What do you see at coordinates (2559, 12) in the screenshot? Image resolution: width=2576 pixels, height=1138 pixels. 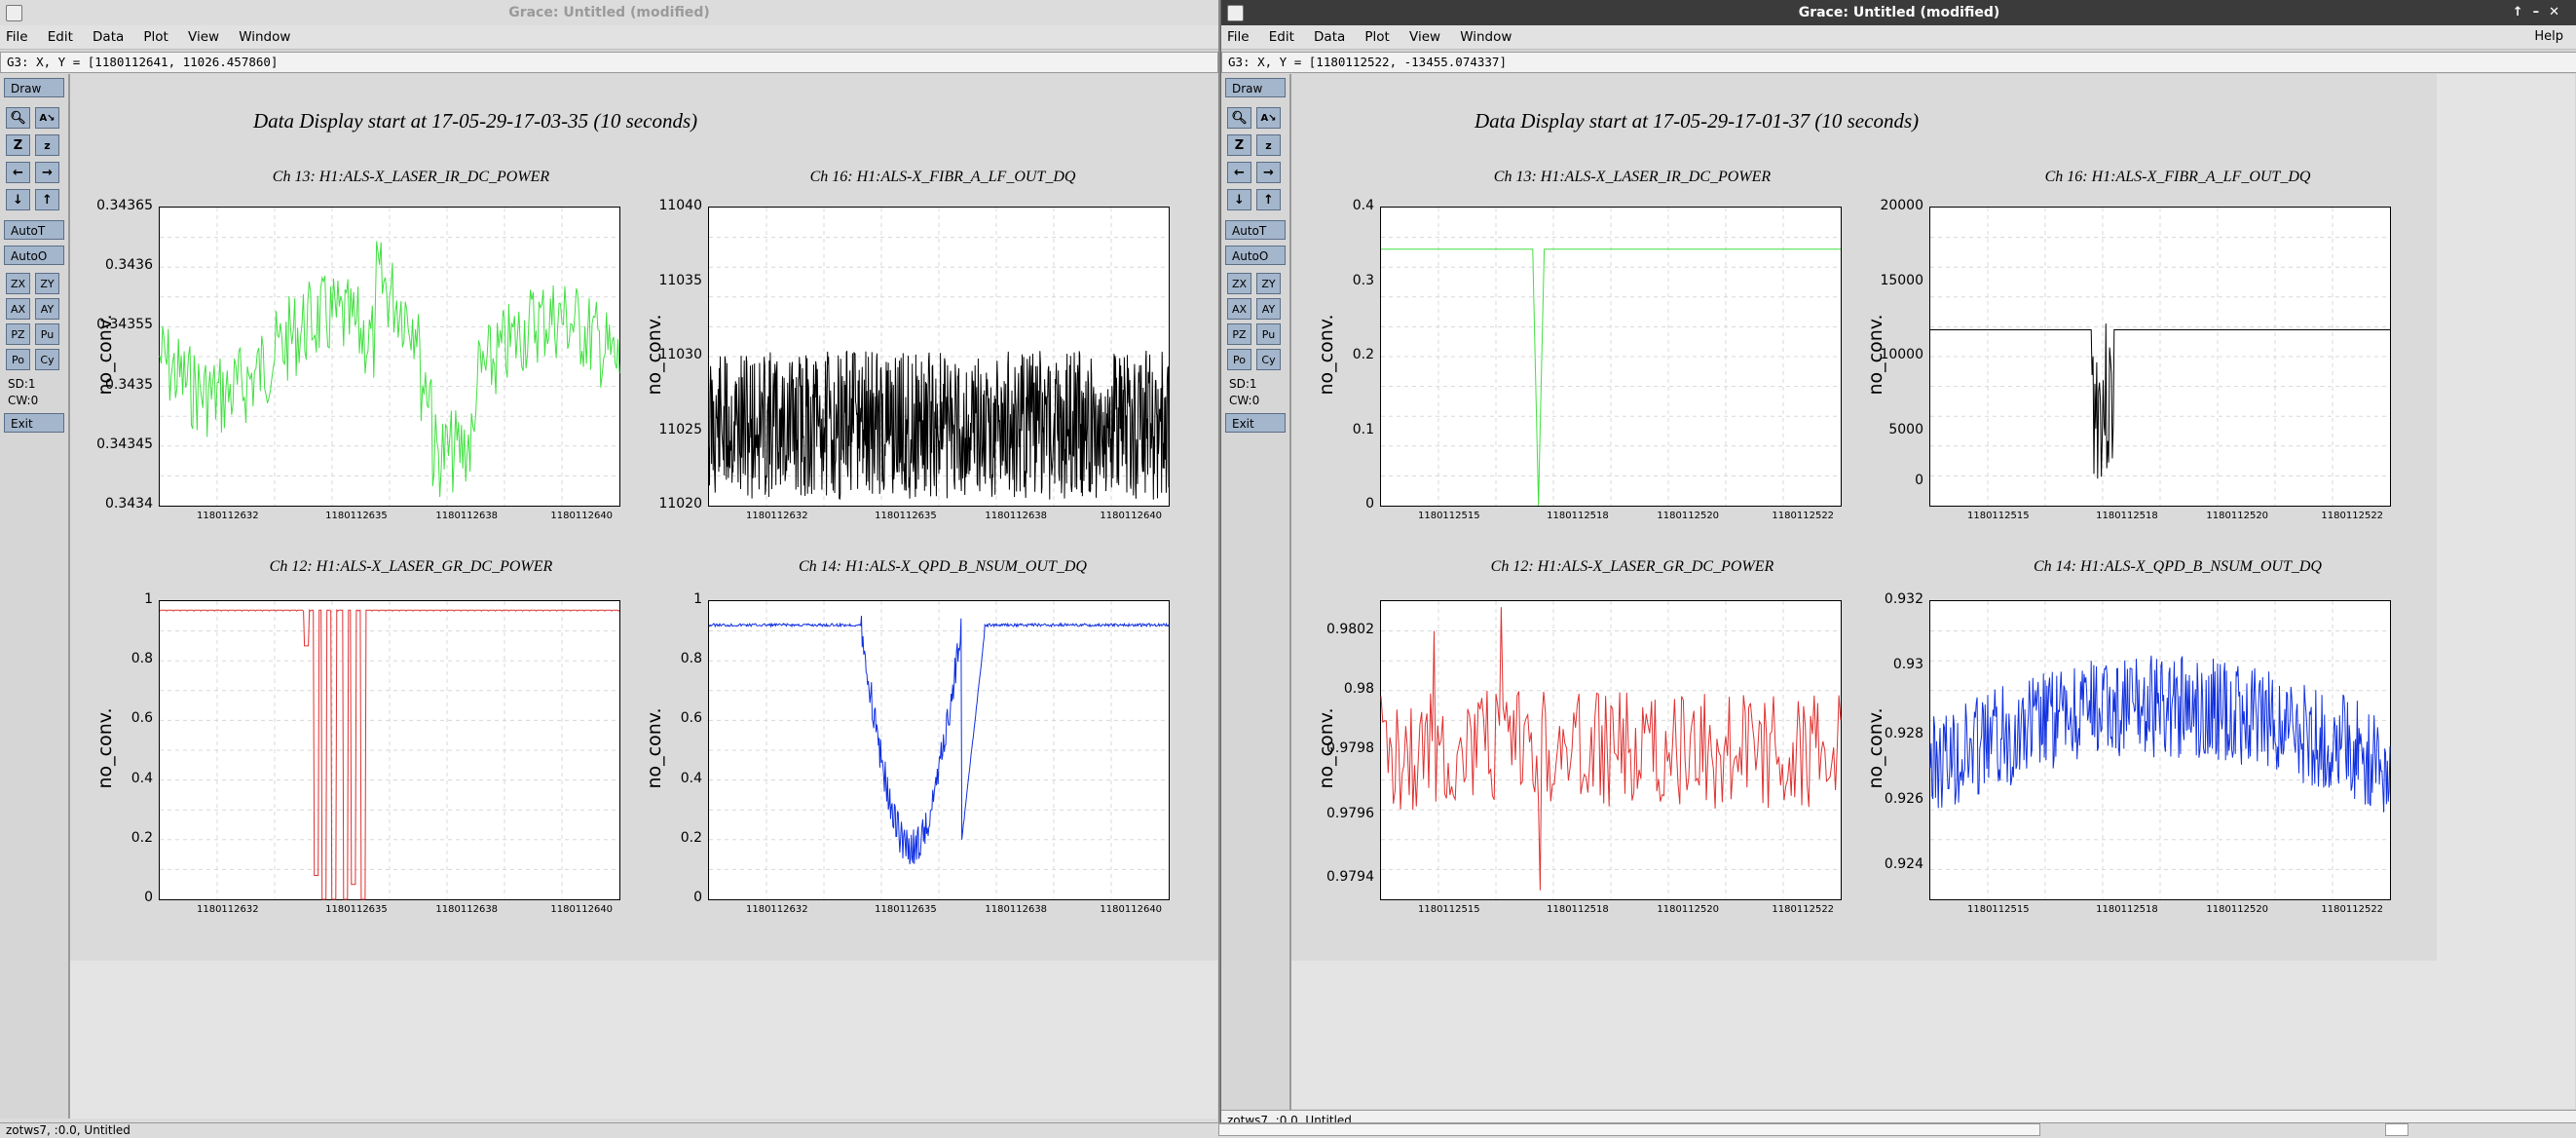 I see `close-icon: ✕` at bounding box center [2559, 12].